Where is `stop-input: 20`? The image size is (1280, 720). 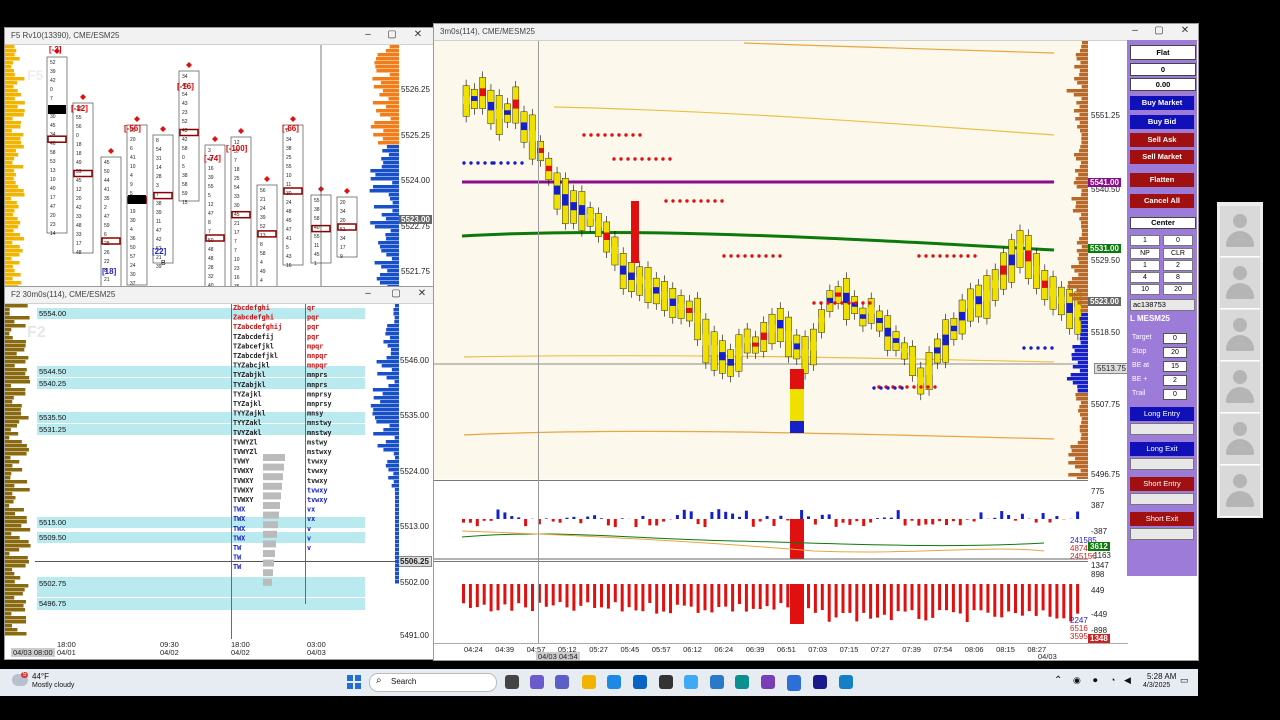 stop-input: 20 is located at coordinates (1175, 352).